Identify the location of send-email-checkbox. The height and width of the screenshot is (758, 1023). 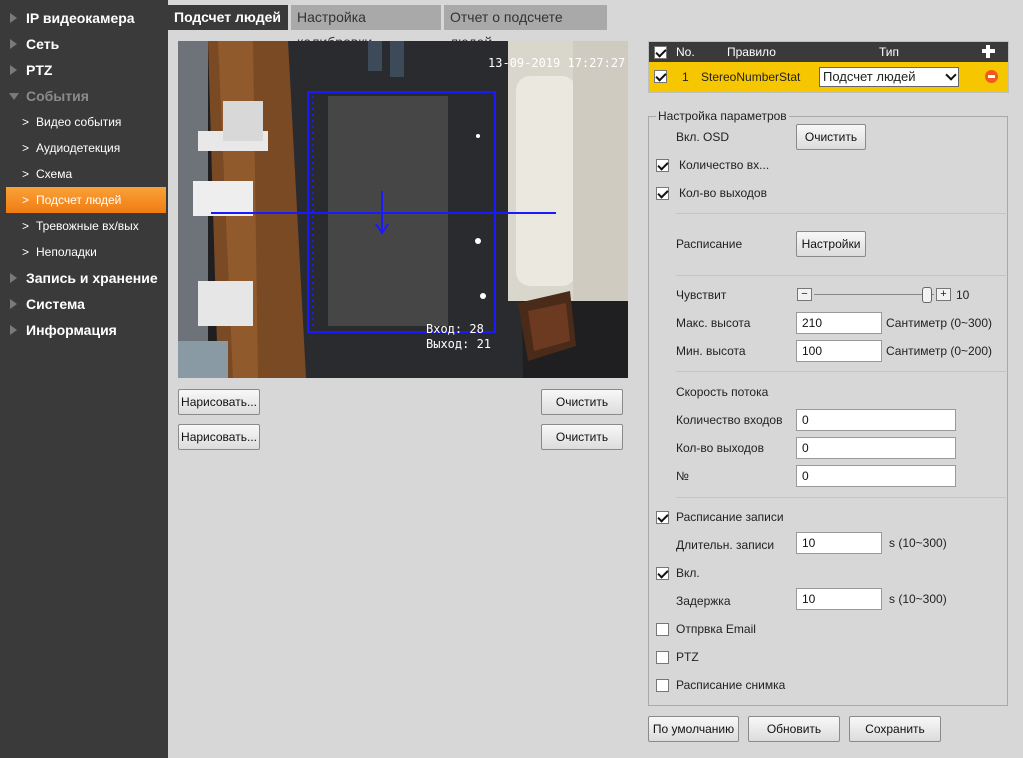
(662, 629).